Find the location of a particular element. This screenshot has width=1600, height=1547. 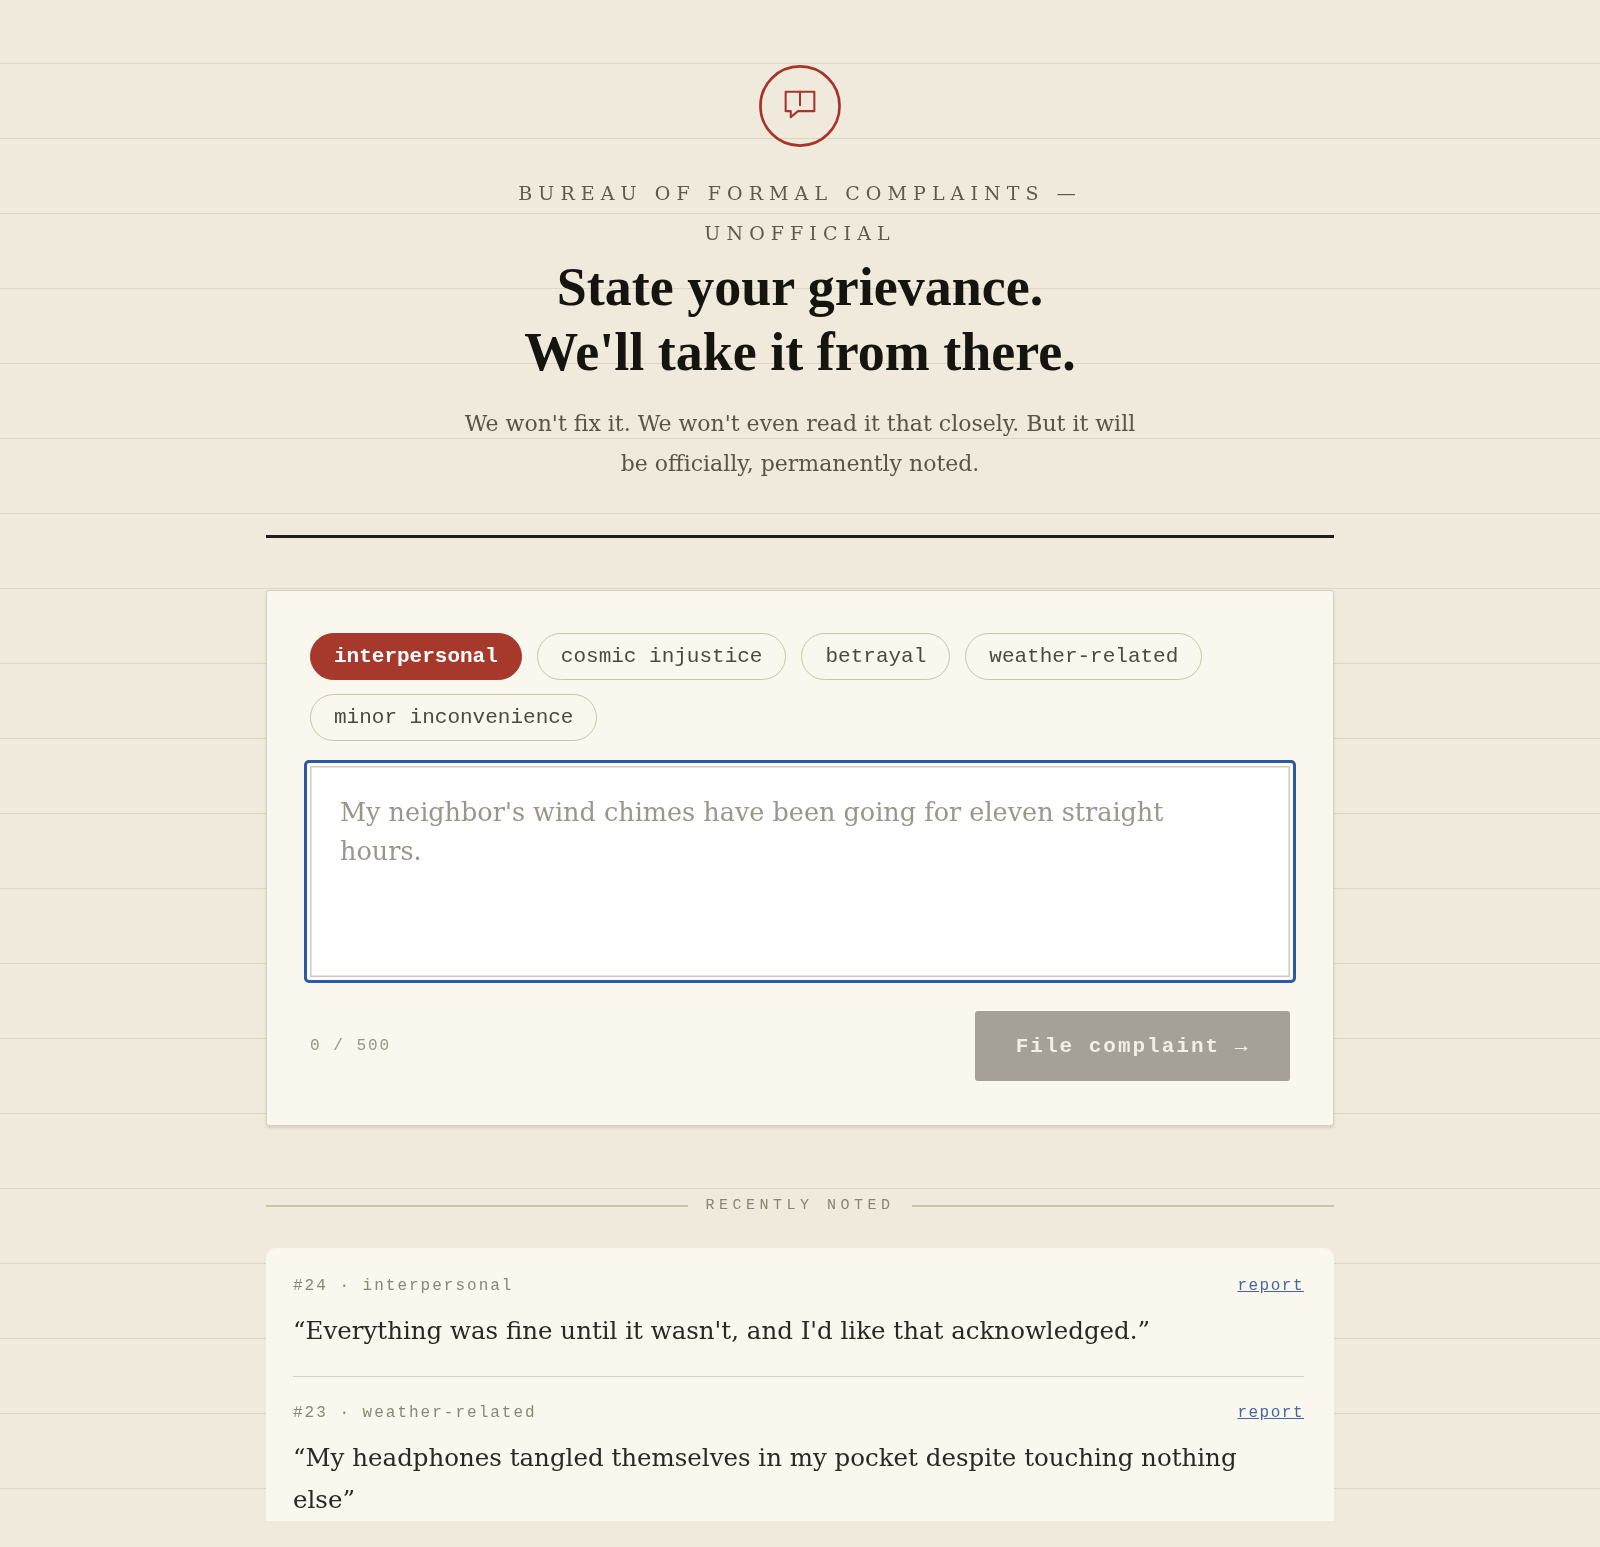

subtitle-text: We won't fix it. We won't even read it that closely. But it will be officially, permanently noted. is located at coordinates (800, 444).